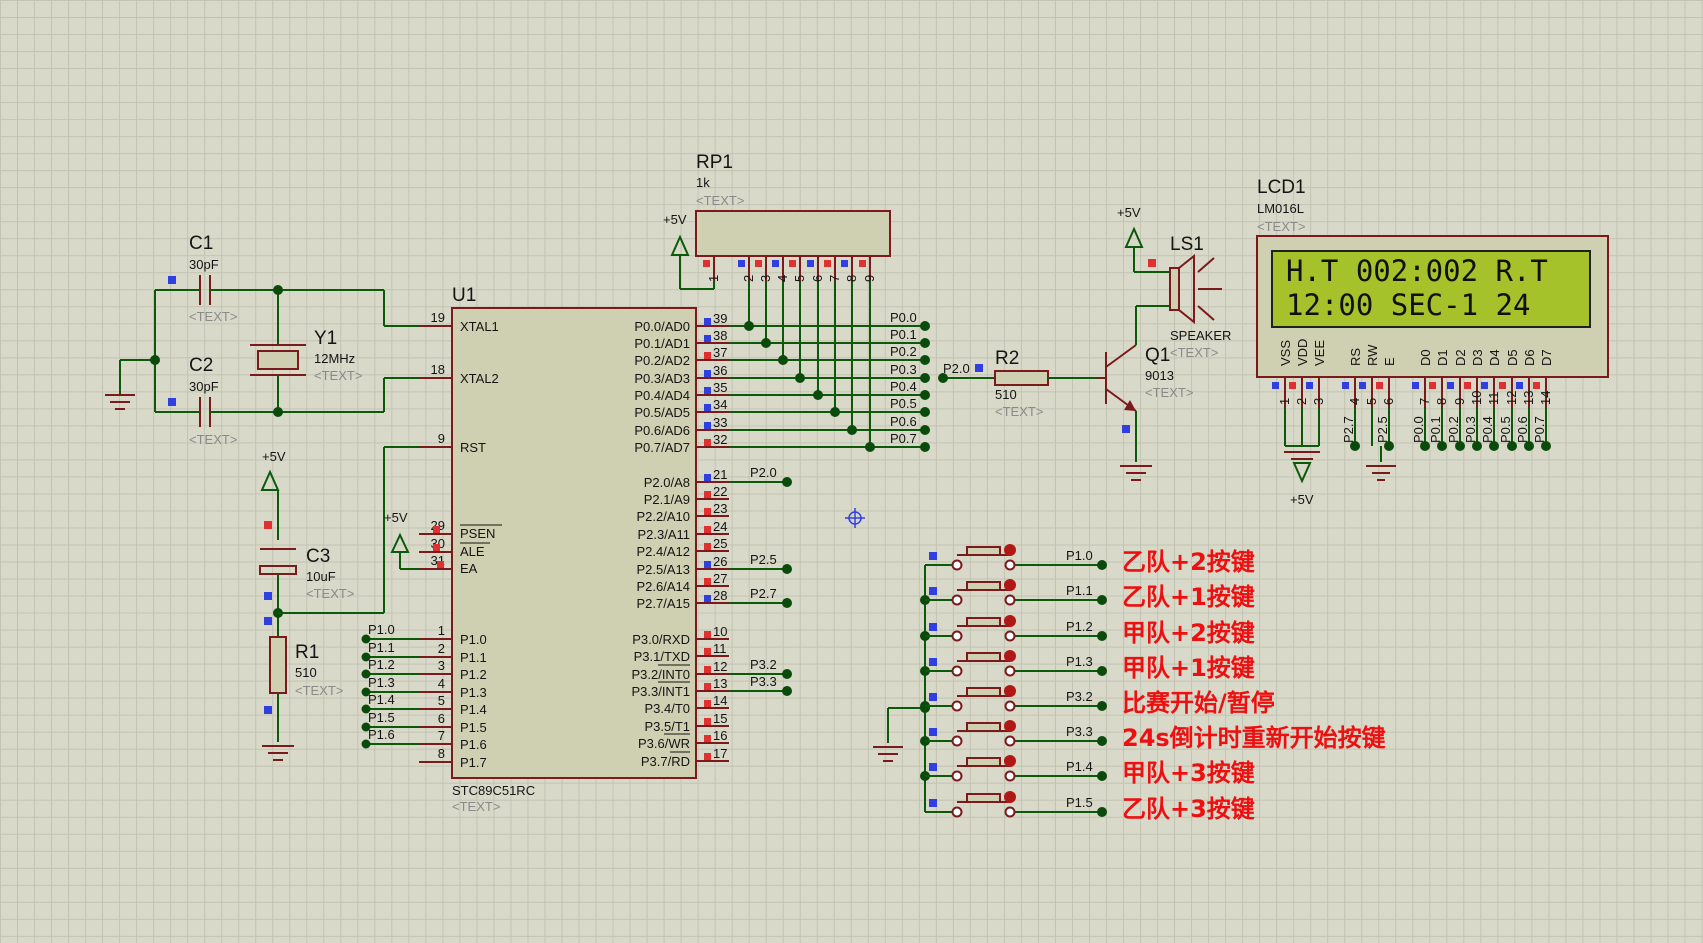 The image size is (1703, 943). Describe the element at coordinates (1090, 807) in the screenshot. I see `pushbutton: P1.5 乙队+3按键` at that location.